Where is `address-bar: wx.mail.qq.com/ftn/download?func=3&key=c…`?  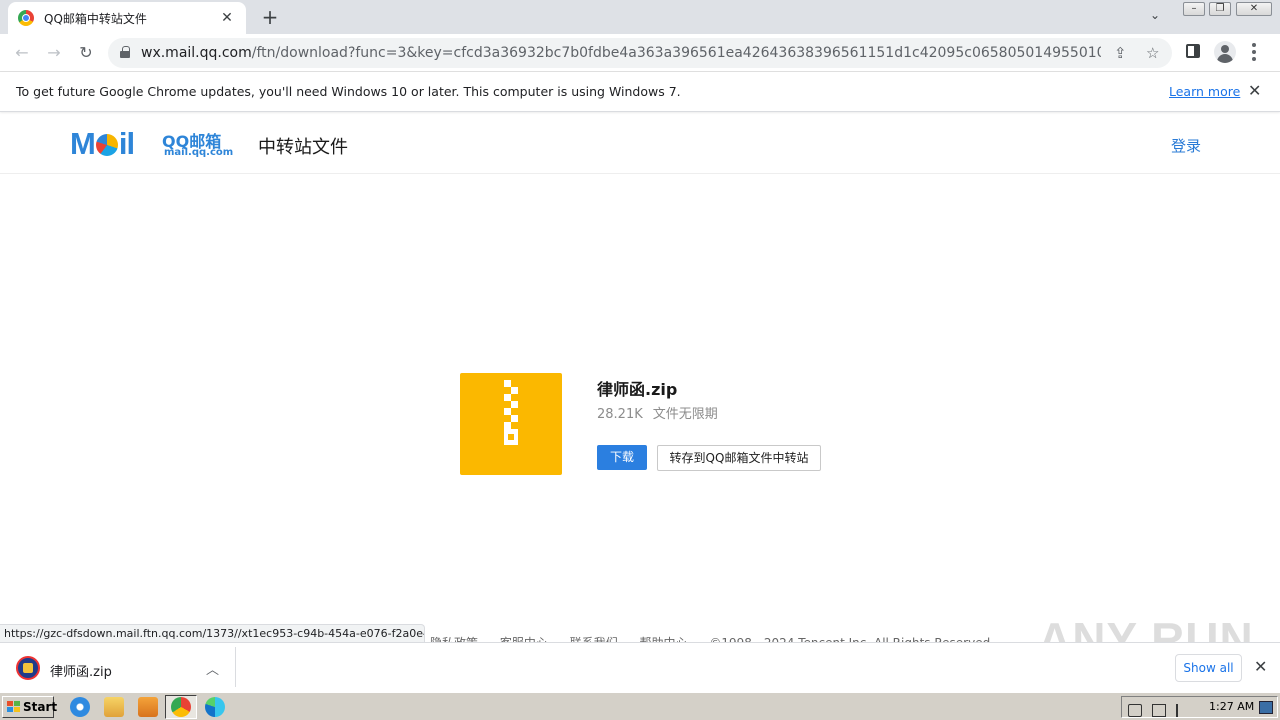 address-bar: wx.mail.qq.com/ftn/download?func=3&key=c… is located at coordinates (640, 53).